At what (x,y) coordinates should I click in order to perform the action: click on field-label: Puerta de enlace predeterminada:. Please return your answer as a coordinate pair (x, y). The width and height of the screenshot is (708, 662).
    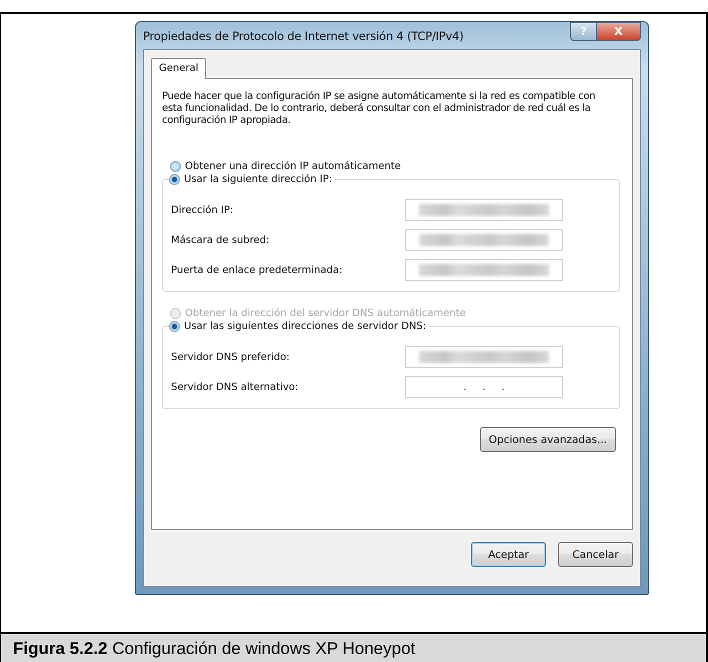
    Looking at the image, I should click on (256, 270).